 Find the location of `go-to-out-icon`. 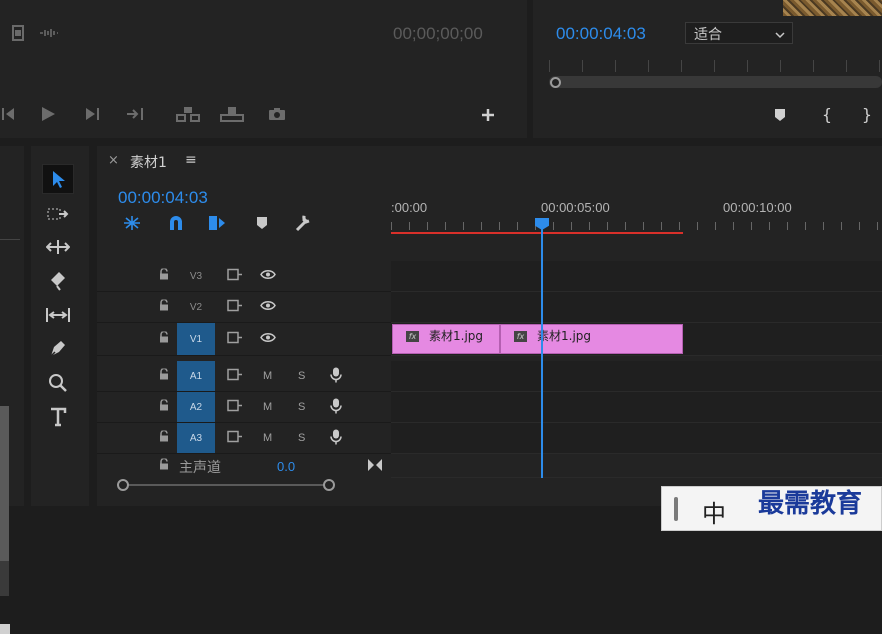

go-to-out-icon is located at coordinates (136, 114).